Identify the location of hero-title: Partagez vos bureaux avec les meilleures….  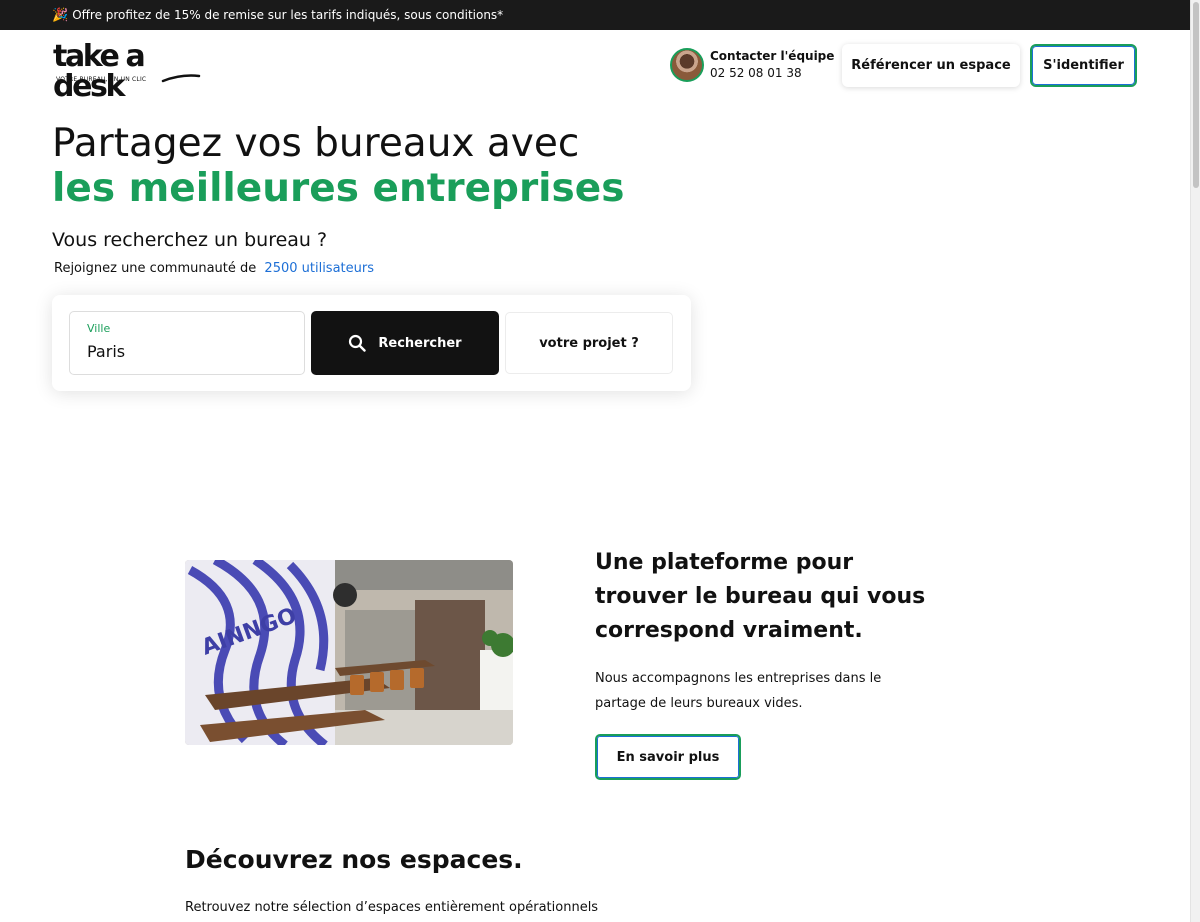
(338, 166).